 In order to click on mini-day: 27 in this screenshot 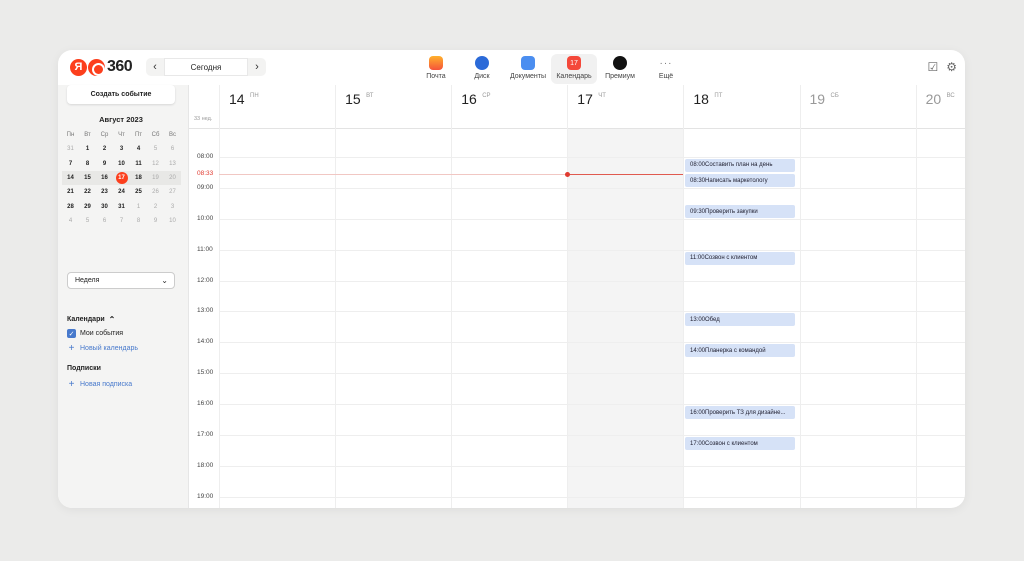, I will do `click(172, 192)`.